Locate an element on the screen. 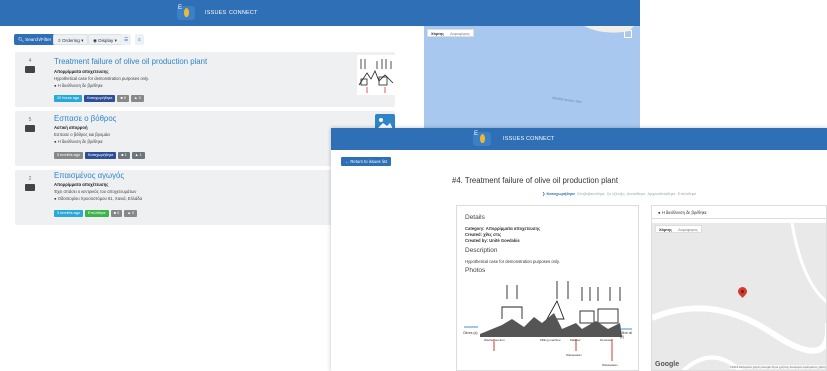  return-label: Return to issues list is located at coordinates (368, 161).